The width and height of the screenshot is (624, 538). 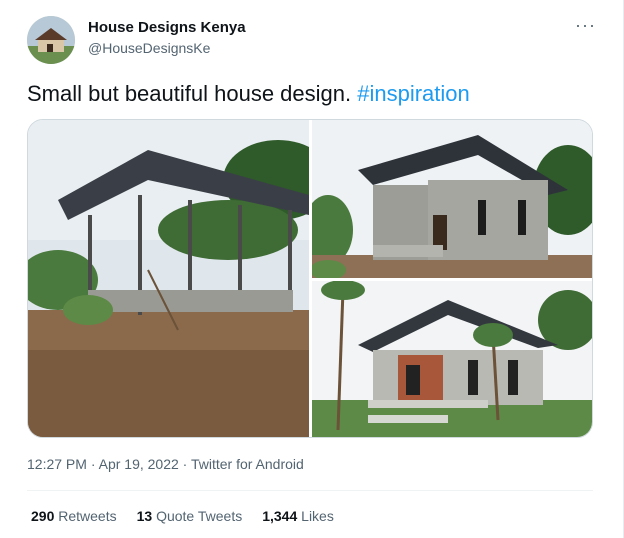 I want to click on author-handle: @HouseDesignsKe, so click(x=149, y=48).